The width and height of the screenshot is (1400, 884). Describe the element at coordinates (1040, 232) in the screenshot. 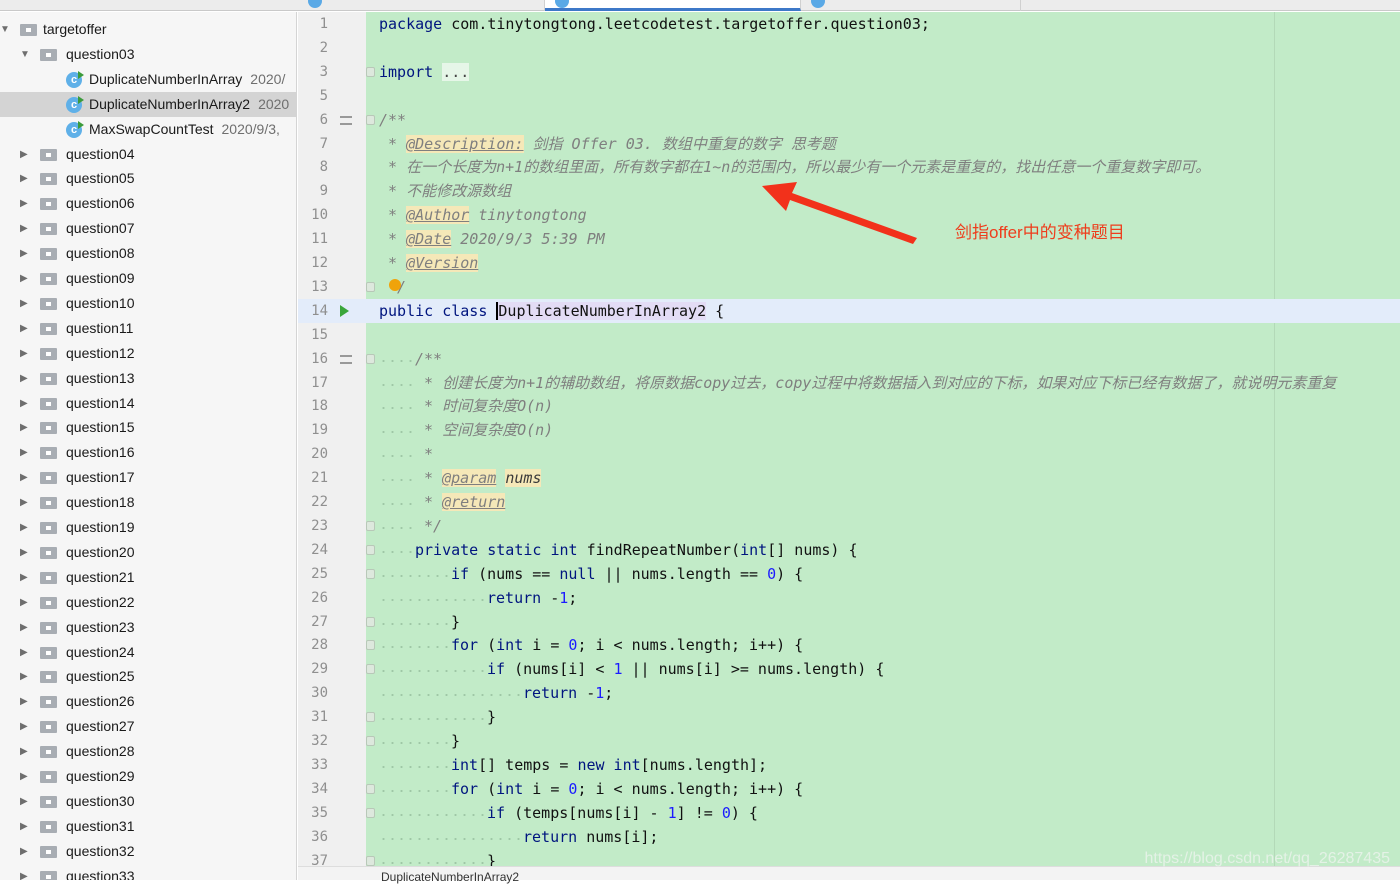

I see `annotation-text: 剑指offer中的变种题目` at that location.